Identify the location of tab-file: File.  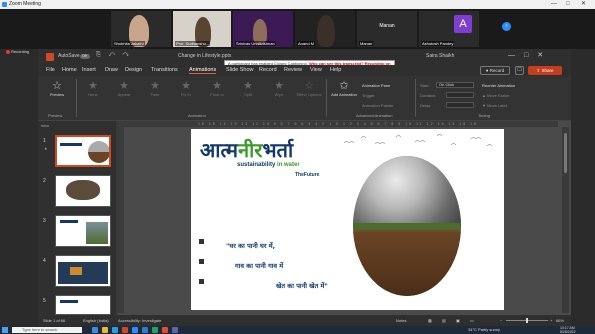
(50, 70).